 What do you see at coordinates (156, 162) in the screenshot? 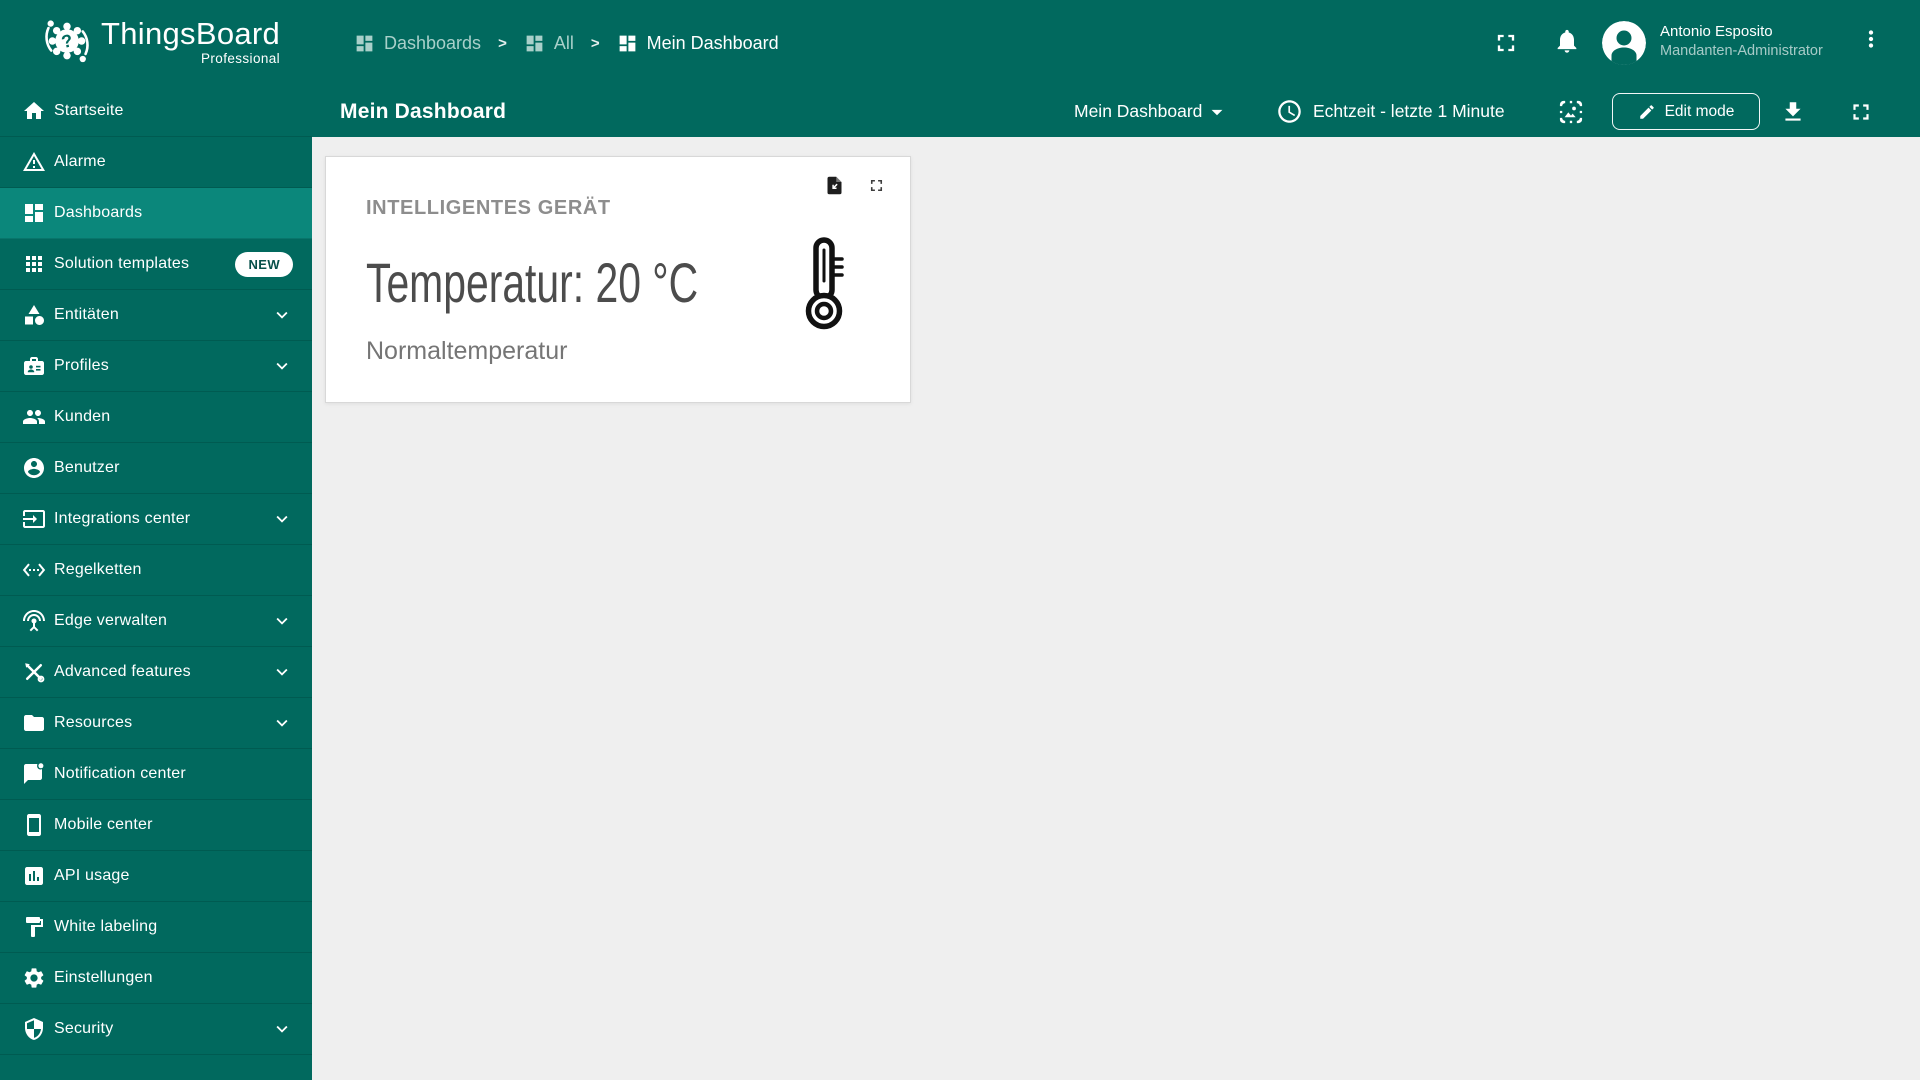
I see `sidebar-item-alarme: Alarme` at bounding box center [156, 162].